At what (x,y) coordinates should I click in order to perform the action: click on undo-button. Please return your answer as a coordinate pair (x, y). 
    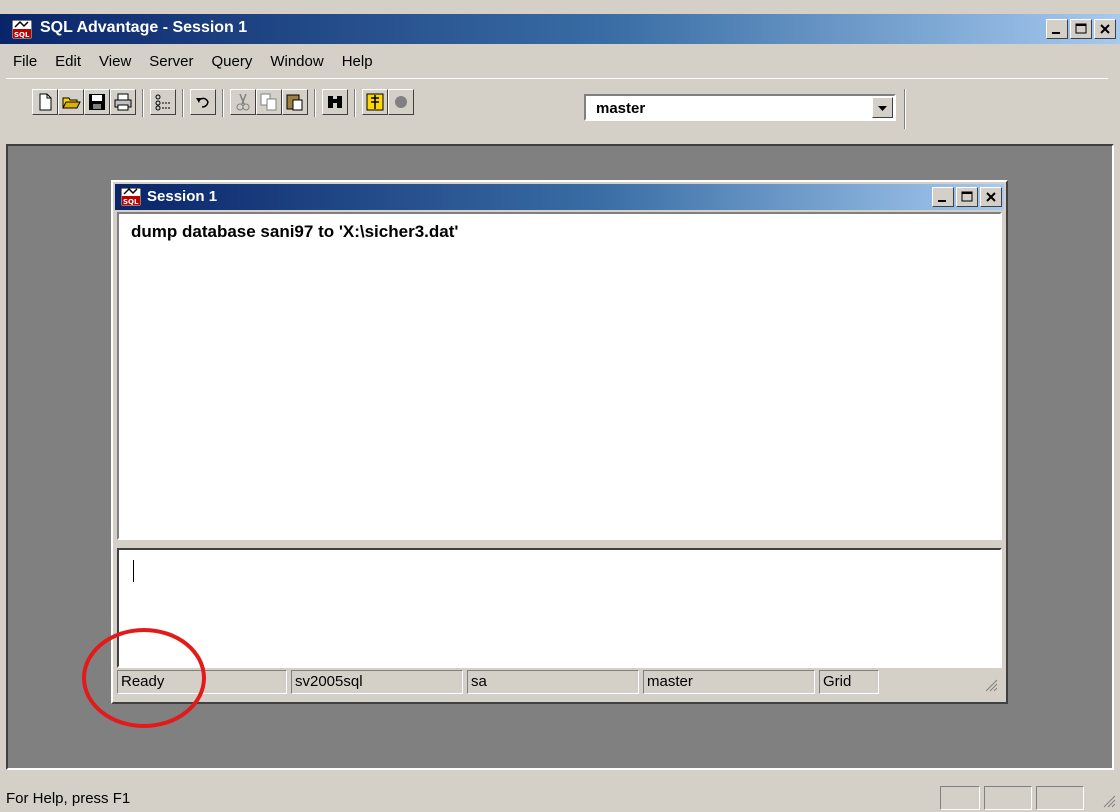
    Looking at the image, I should click on (203, 102).